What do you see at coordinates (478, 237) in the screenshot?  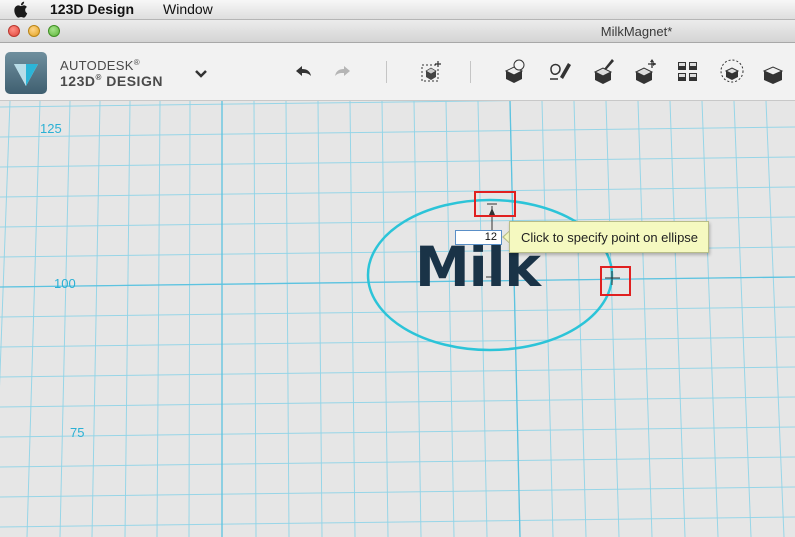 I see `dimension-input: 12` at bounding box center [478, 237].